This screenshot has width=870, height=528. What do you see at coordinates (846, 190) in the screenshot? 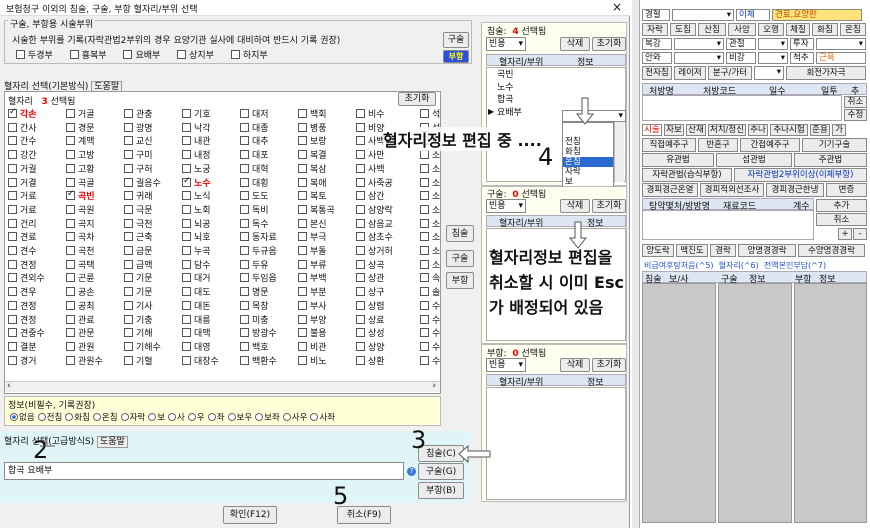
I see `rp-button: 변증` at bounding box center [846, 190].